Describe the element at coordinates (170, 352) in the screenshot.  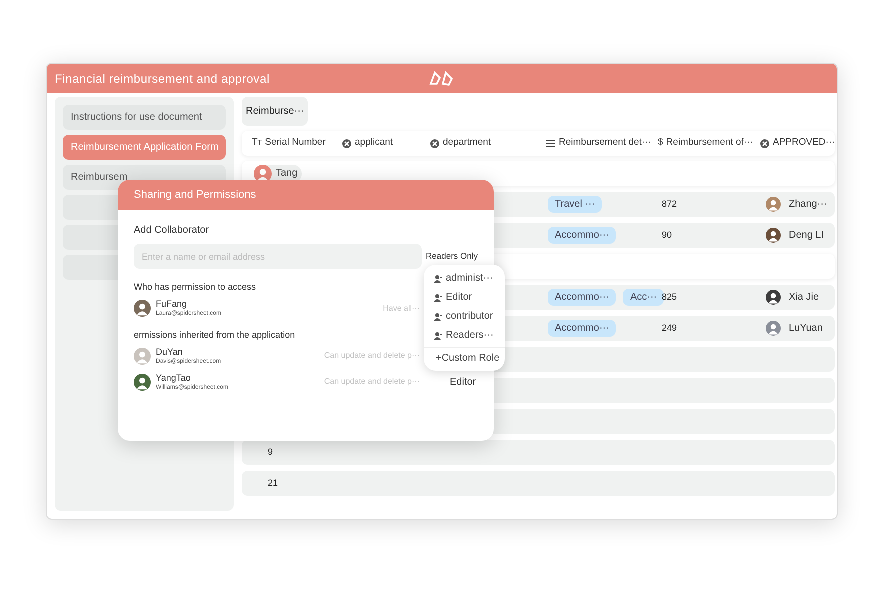
I see `member-name: DuYan` at that location.